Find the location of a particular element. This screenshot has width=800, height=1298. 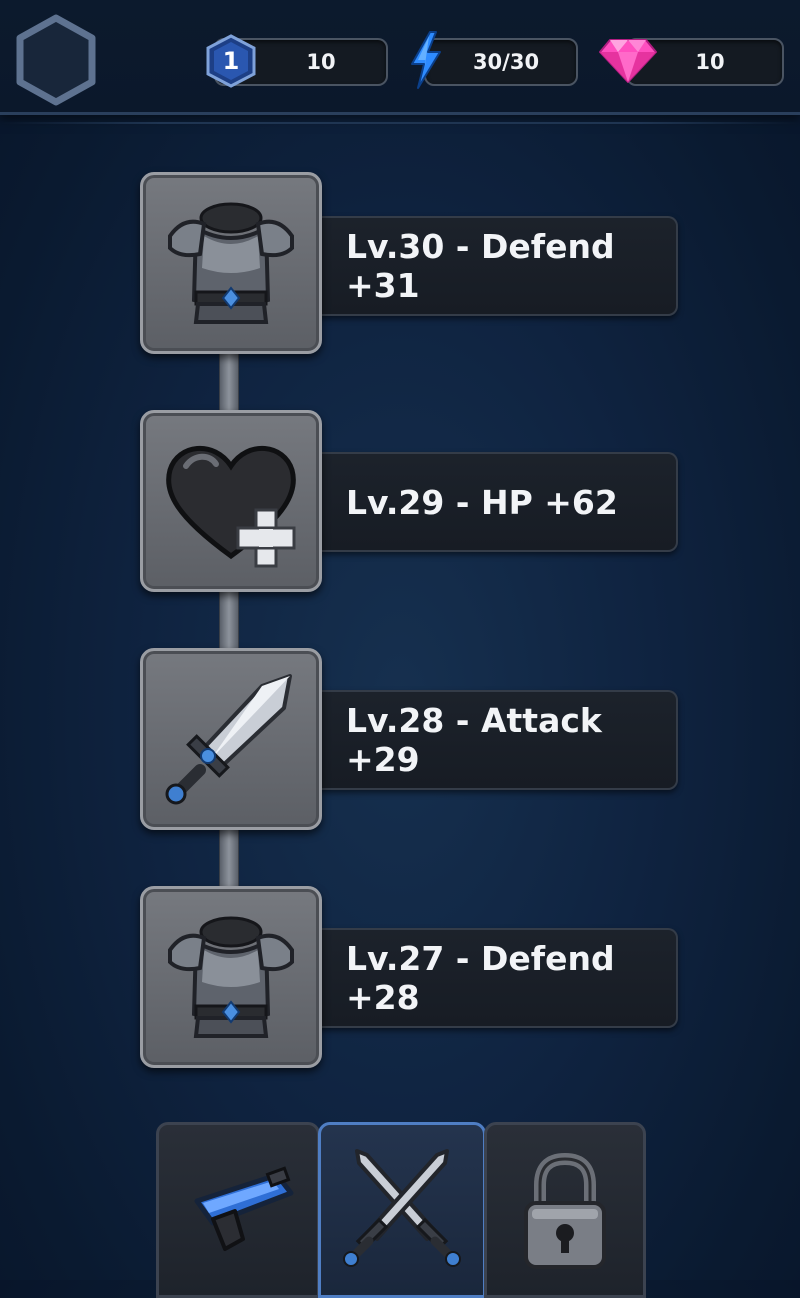

energy-value: 30/30 is located at coordinates (506, 62).